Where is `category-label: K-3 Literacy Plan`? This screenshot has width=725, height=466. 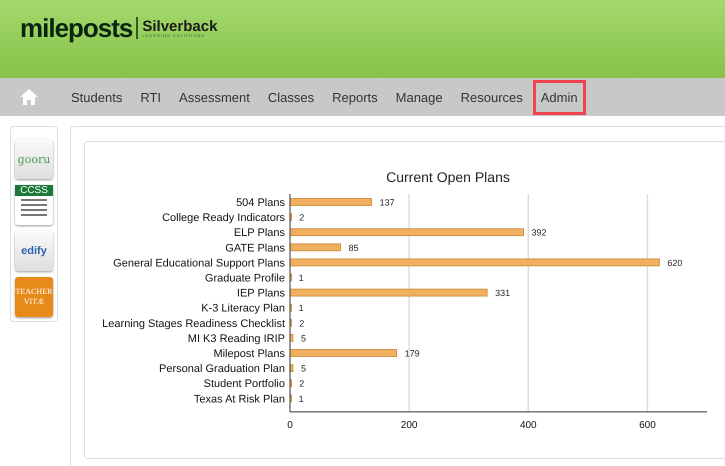 category-label: K-3 Literacy Plan is located at coordinates (243, 308).